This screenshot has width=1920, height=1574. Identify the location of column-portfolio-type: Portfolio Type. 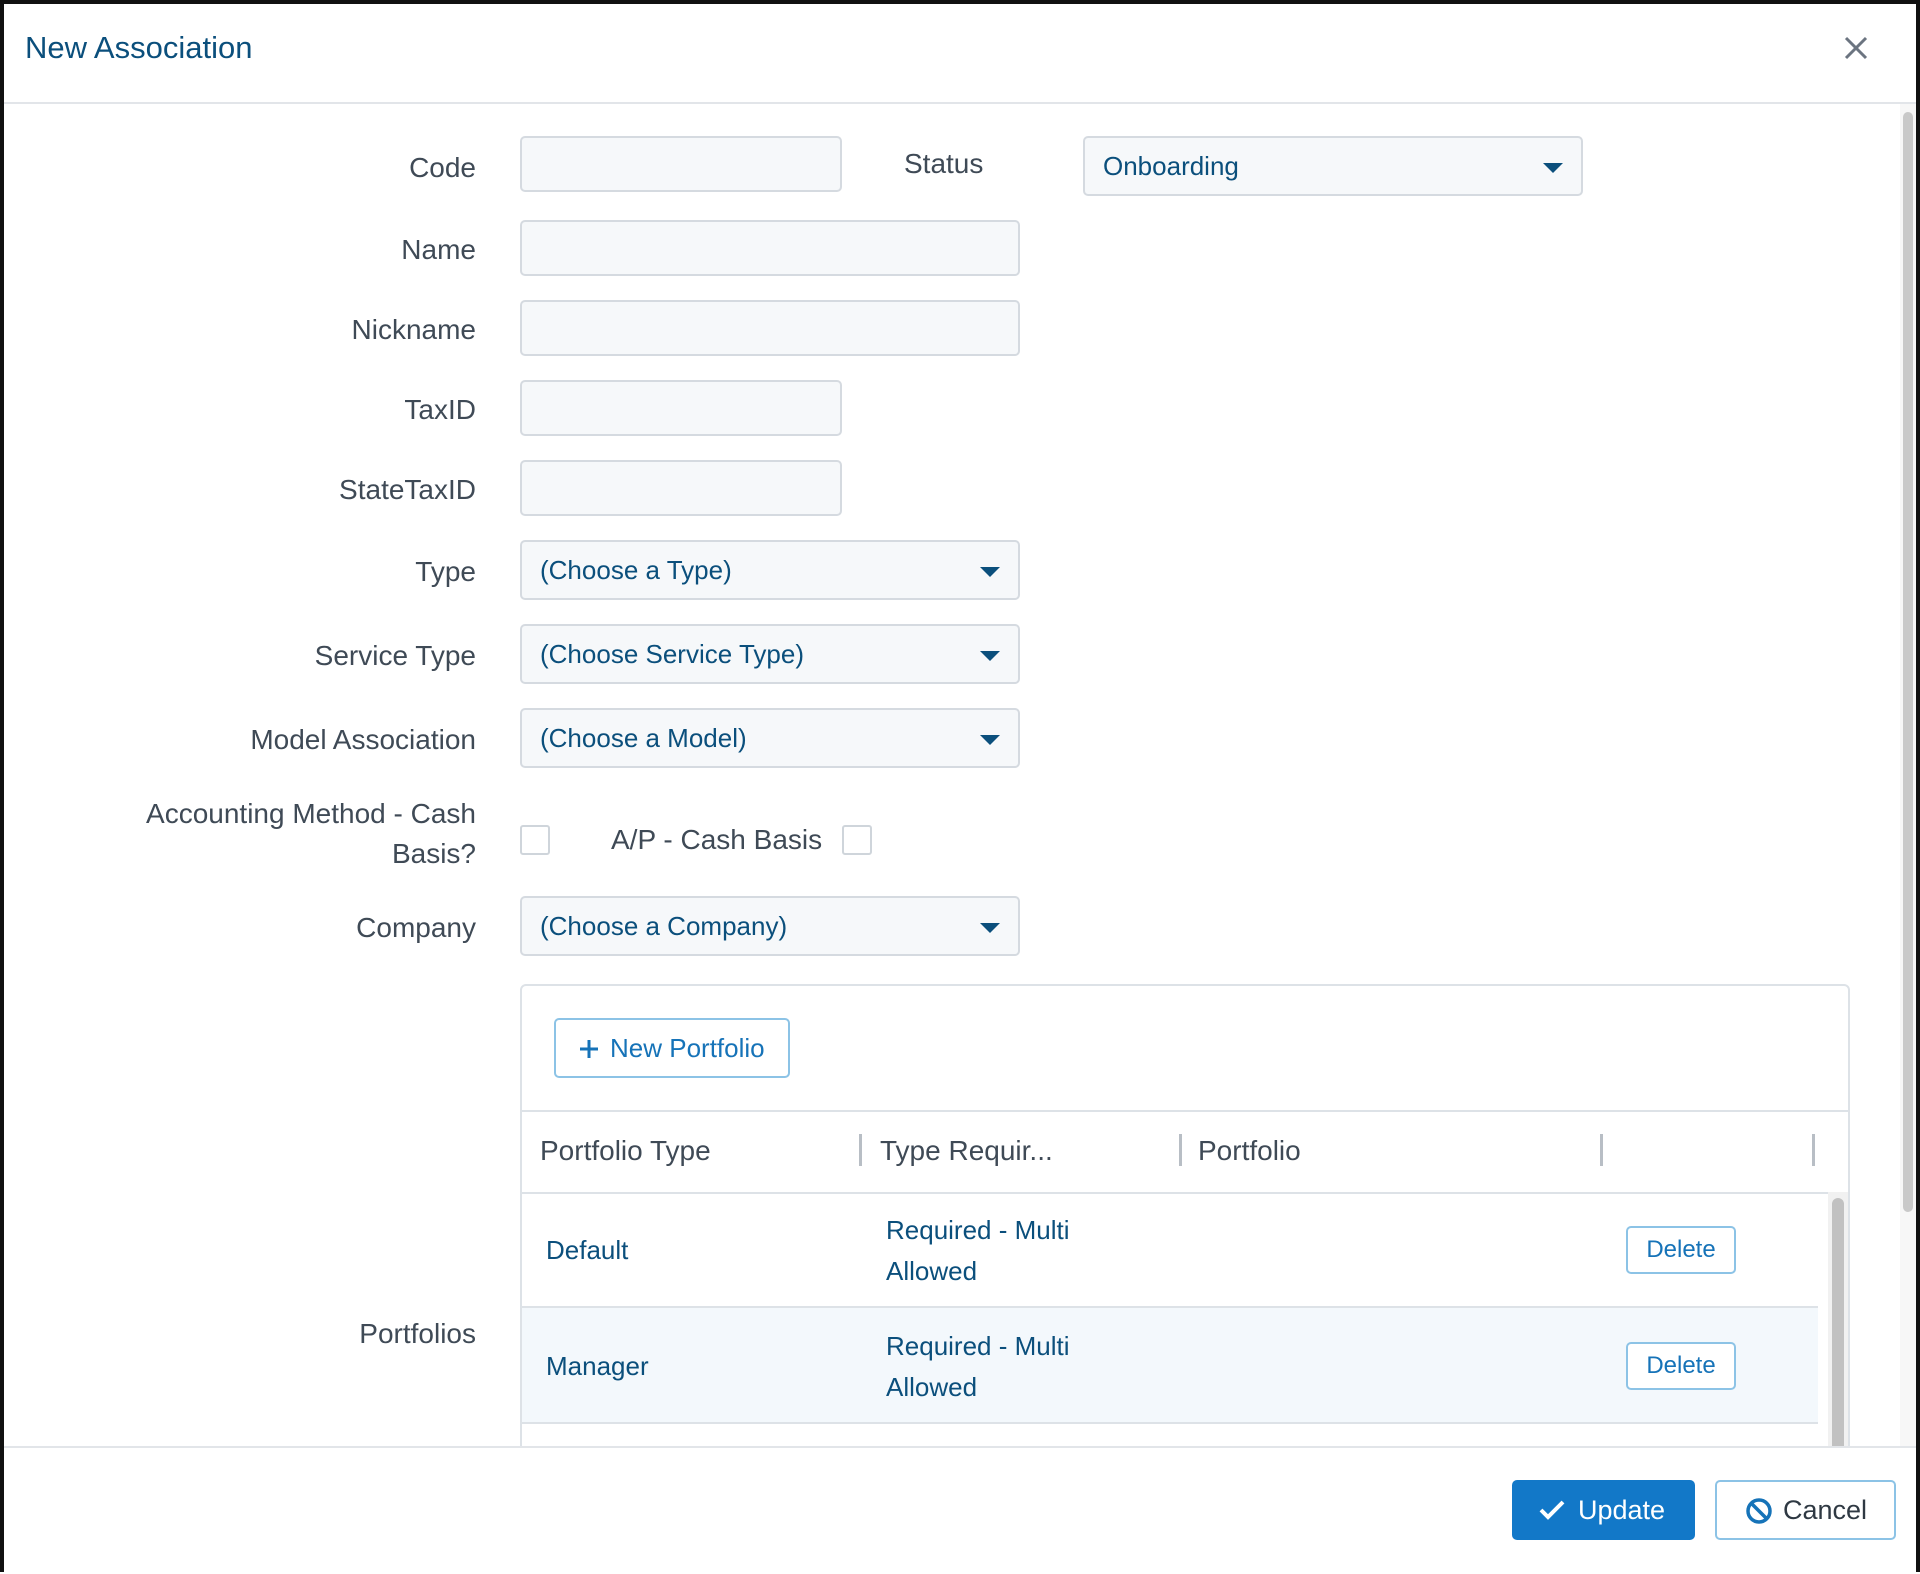
(625, 1151).